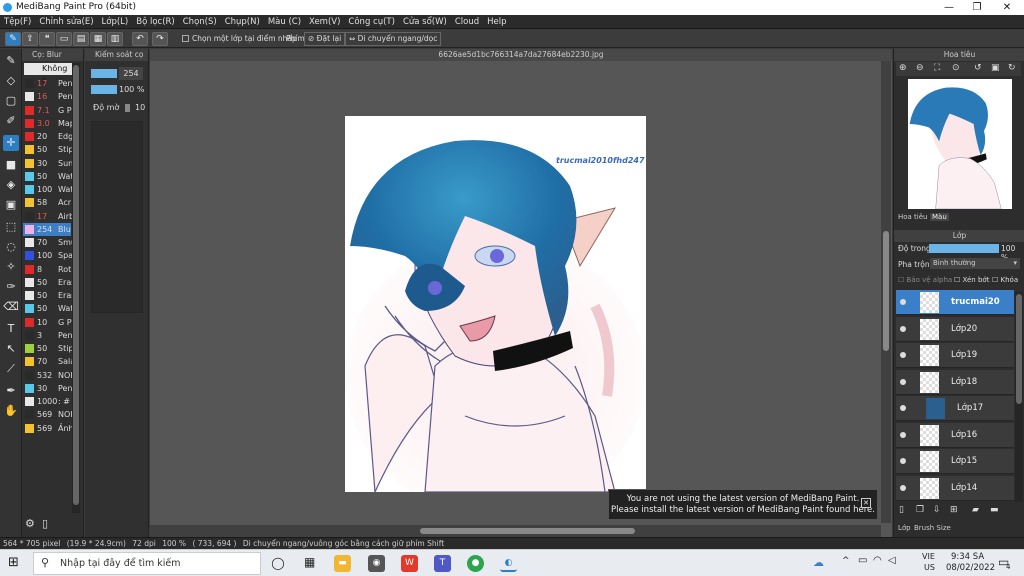 The width and height of the screenshot is (1024, 576). What do you see at coordinates (846, 561) in the screenshot?
I see `tray-chevron-icon: ^` at bounding box center [846, 561].